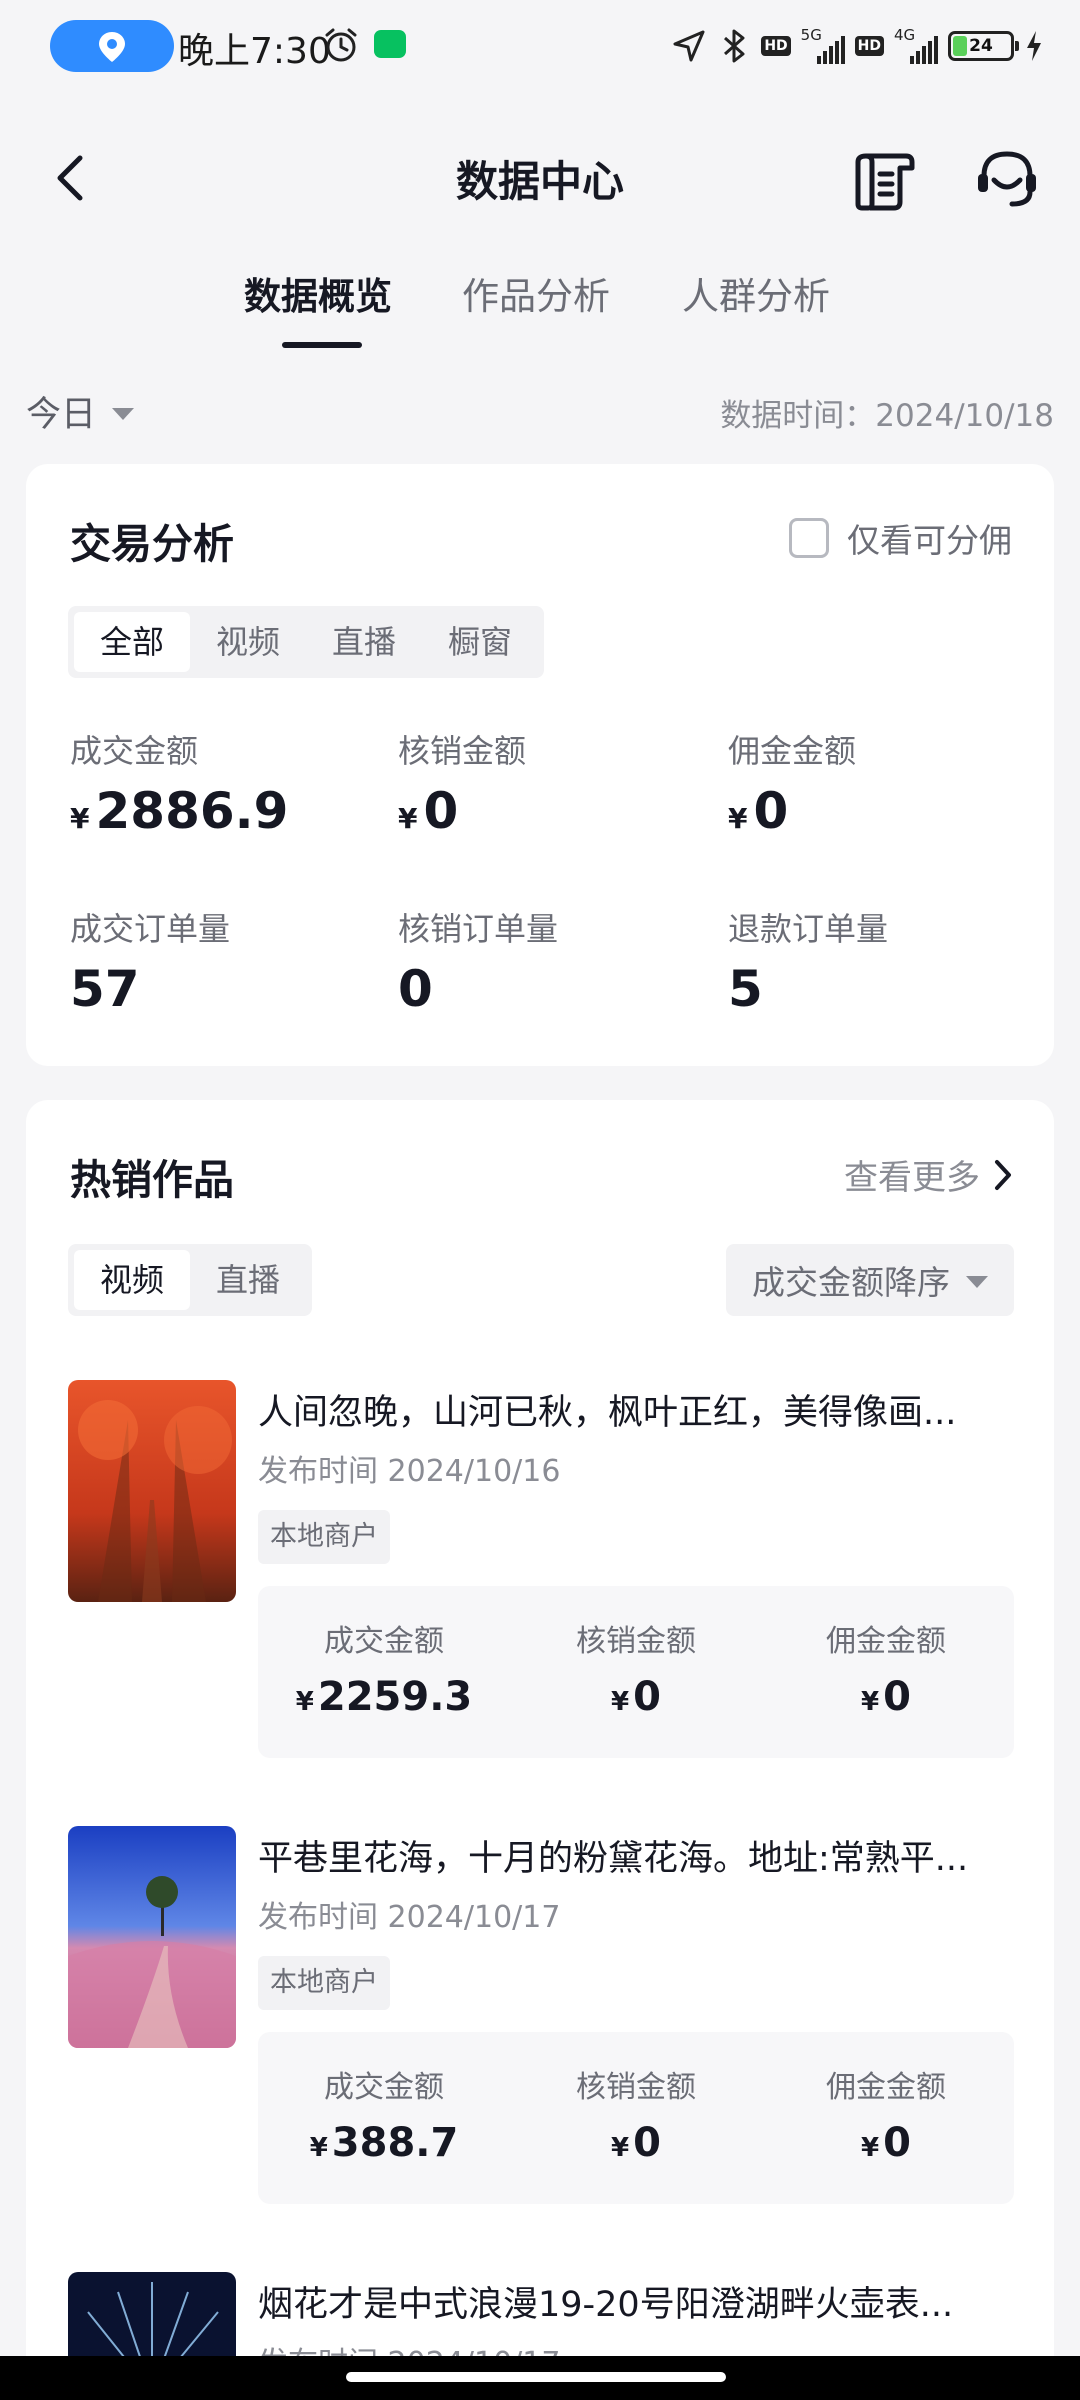  I want to click on hot-works-segment: 视频 直播, so click(190, 1280).